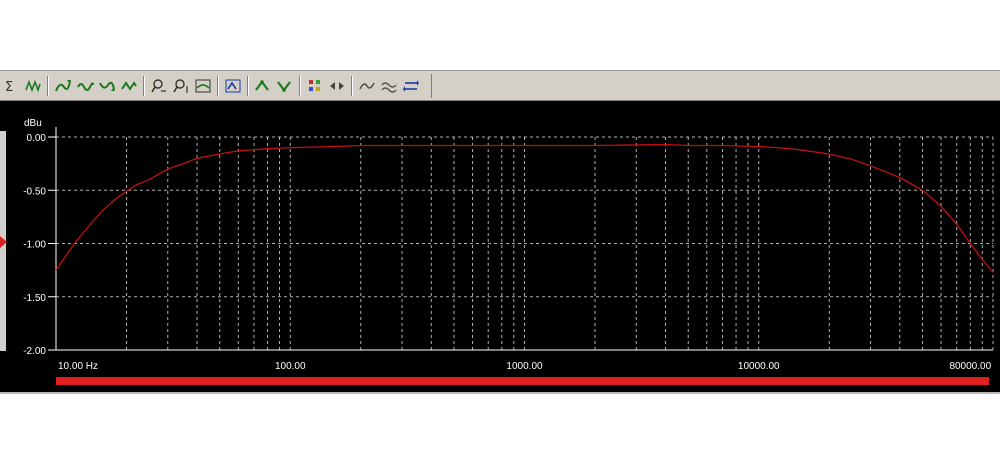  I want to click on arrows-button, so click(337, 86).